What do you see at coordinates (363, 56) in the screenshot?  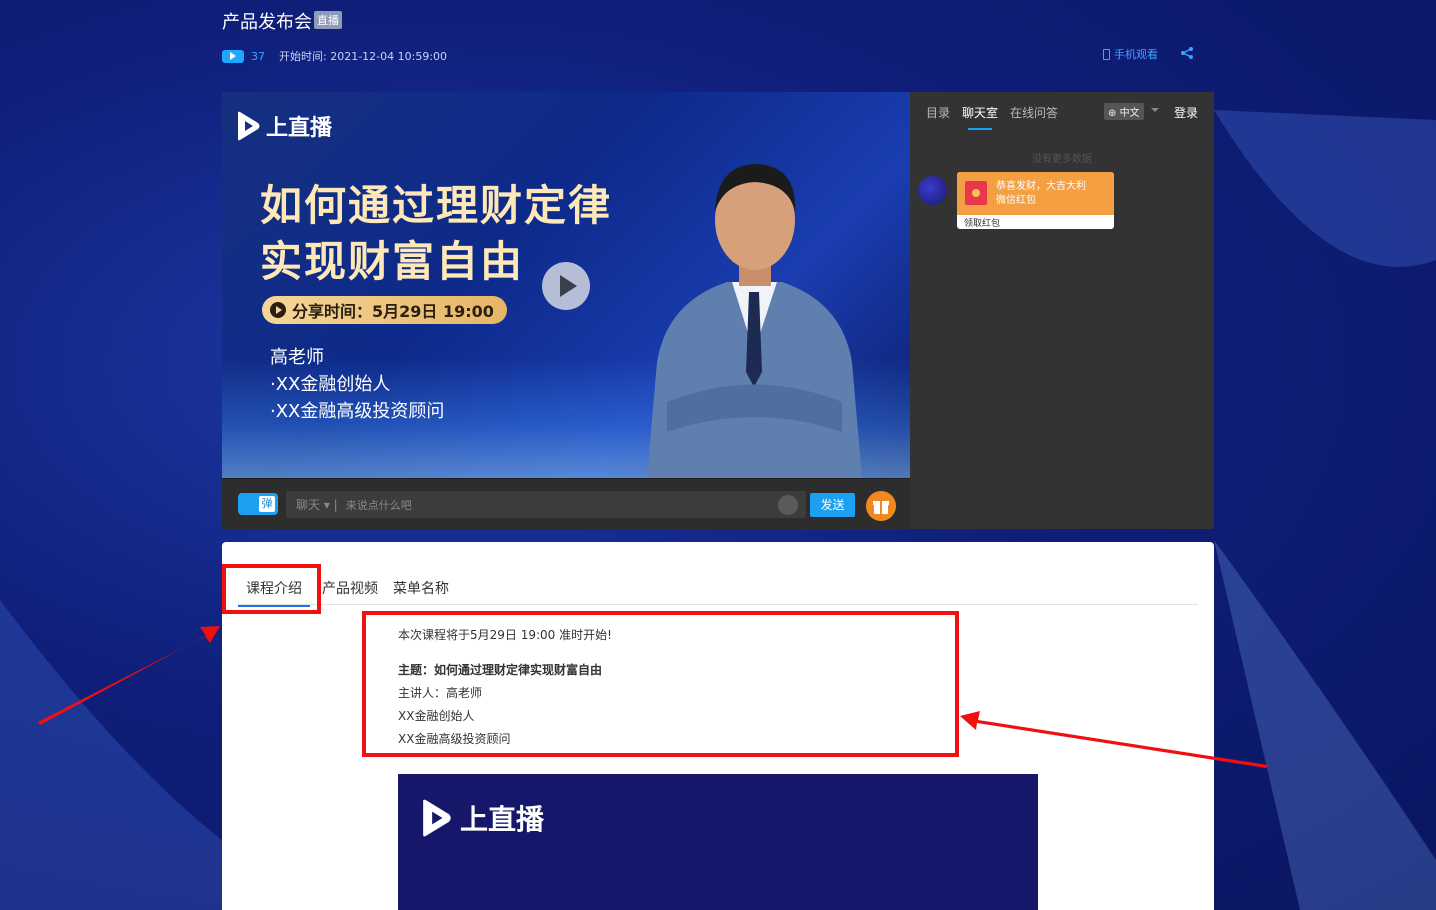 I see `start-time: 开始时间: 2021-12-04 10:59:00` at bounding box center [363, 56].